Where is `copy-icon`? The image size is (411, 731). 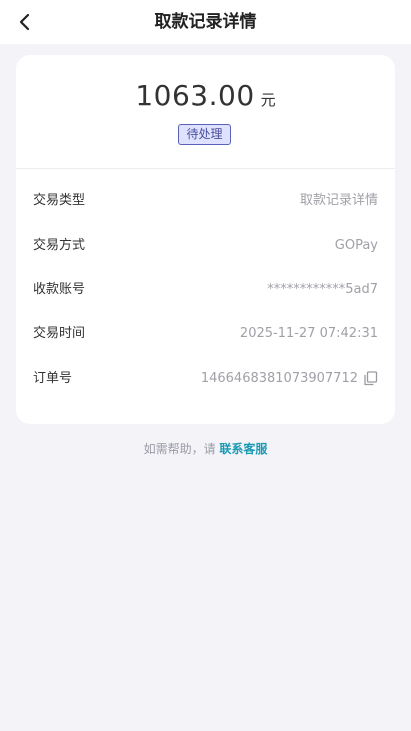 copy-icon is located at coordinates (370, 378).